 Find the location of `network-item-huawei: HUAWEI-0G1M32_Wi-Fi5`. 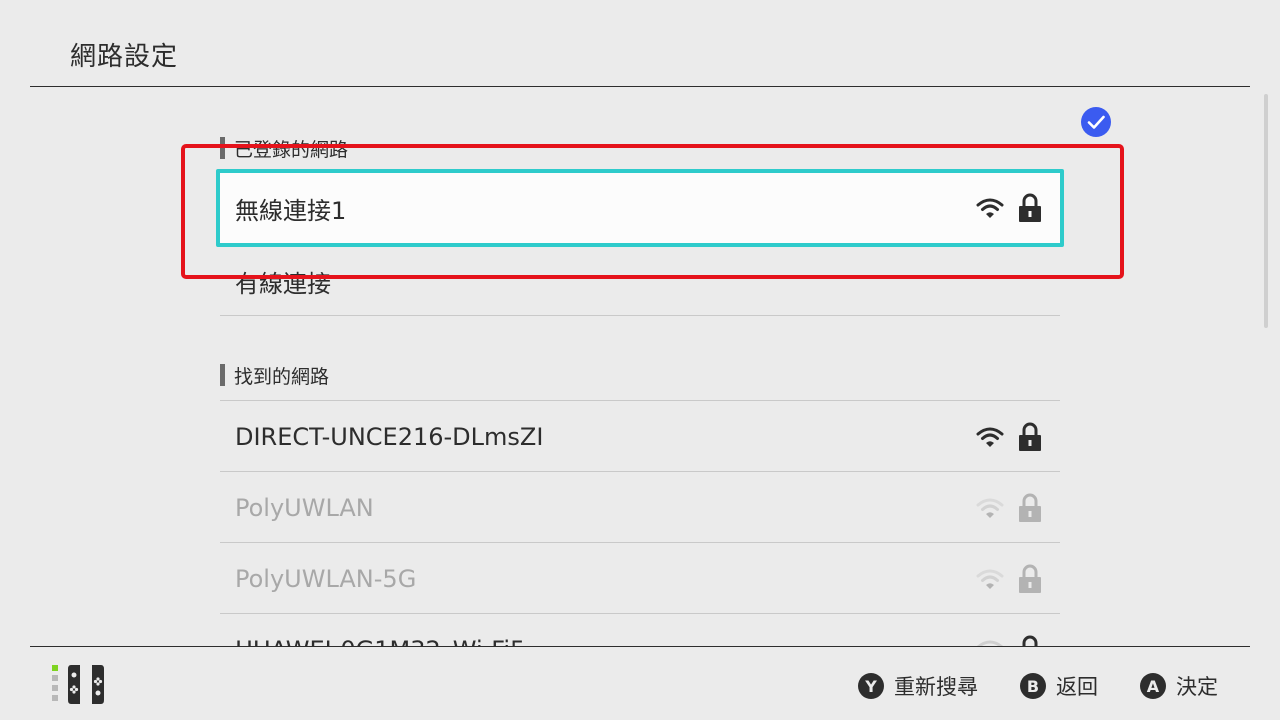

network-item-huawei: HUAWEI-0G1M32_Wi-Fi5 is located at coordinates (640, 630).